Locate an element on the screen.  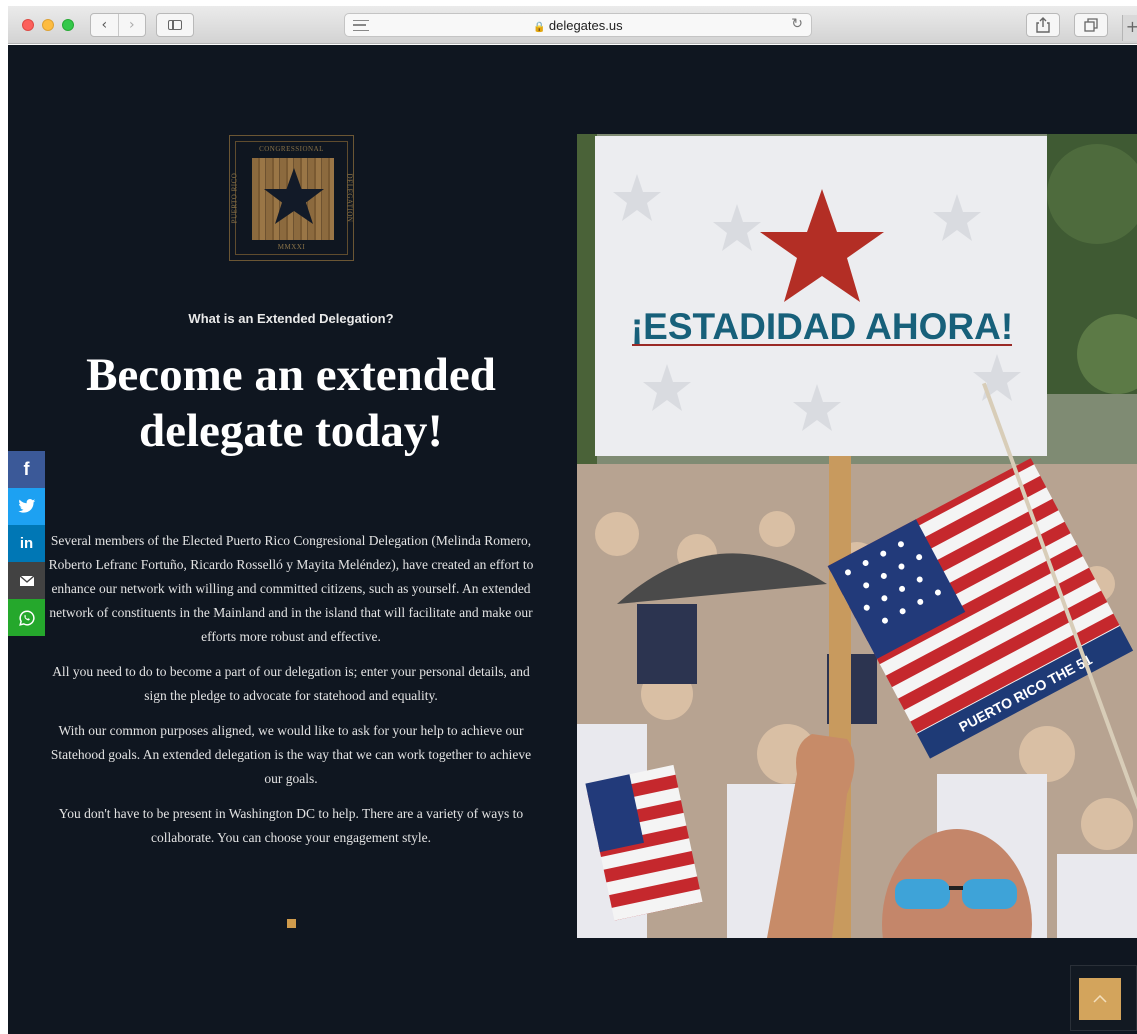
sidebar-icon is located at coordinates (175, 25).